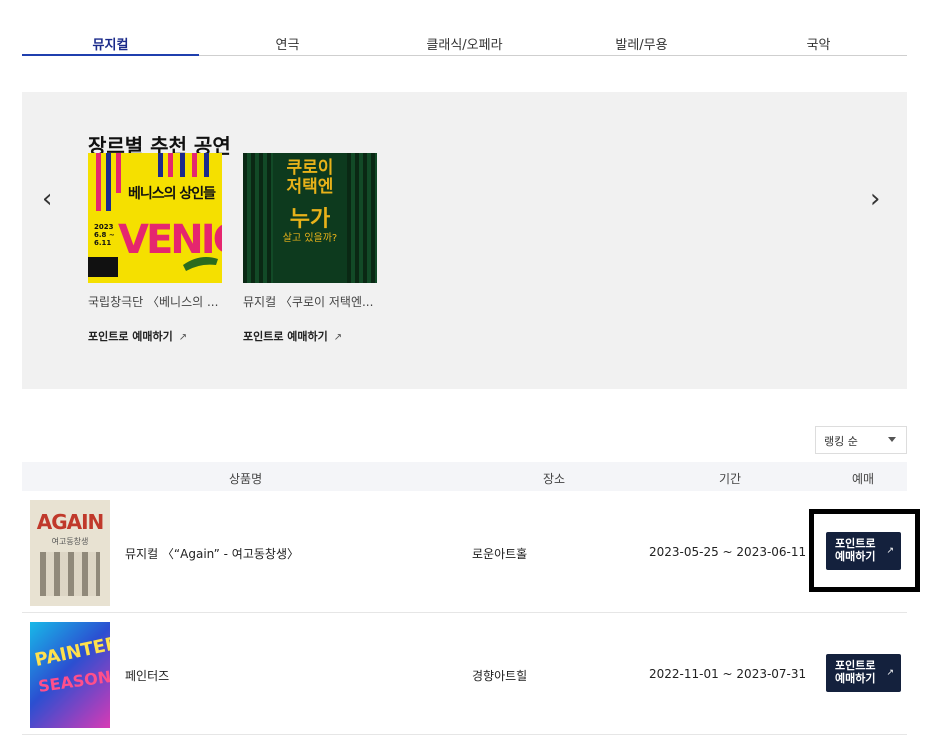 This screenshot has width=940, height=739. I want to click on header-period: 기간, so click(730, 479).